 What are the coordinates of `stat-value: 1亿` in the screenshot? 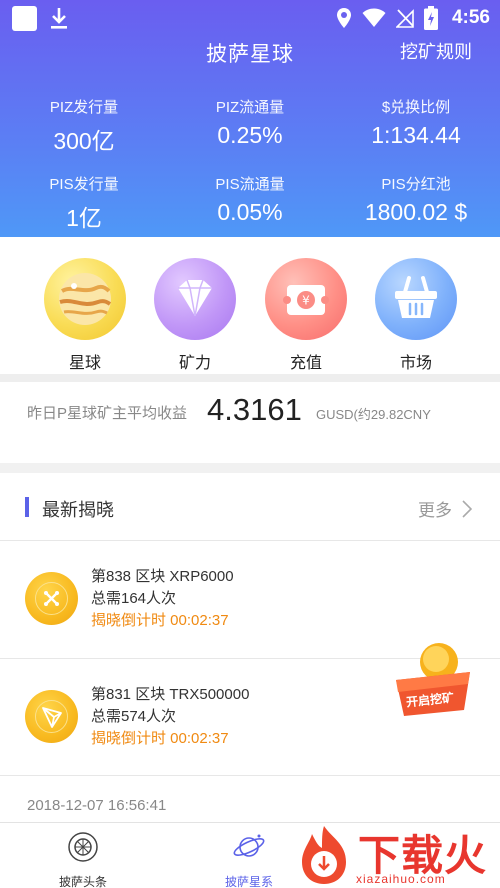 It's located at (84, 218).